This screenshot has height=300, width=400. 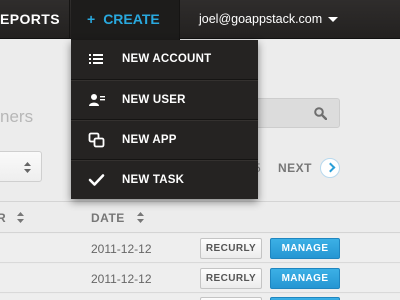 What do you see at coordinates (200, 297) in the screenshot?
I see `table-row` at bounding box center [200, 297].